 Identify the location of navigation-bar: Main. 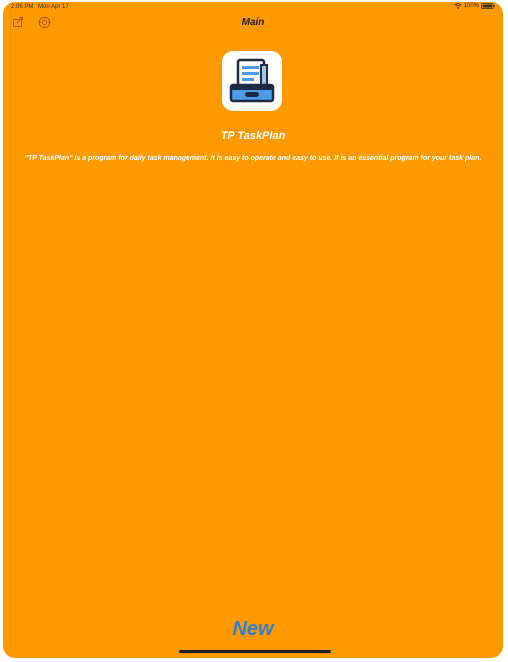
(253, 24).